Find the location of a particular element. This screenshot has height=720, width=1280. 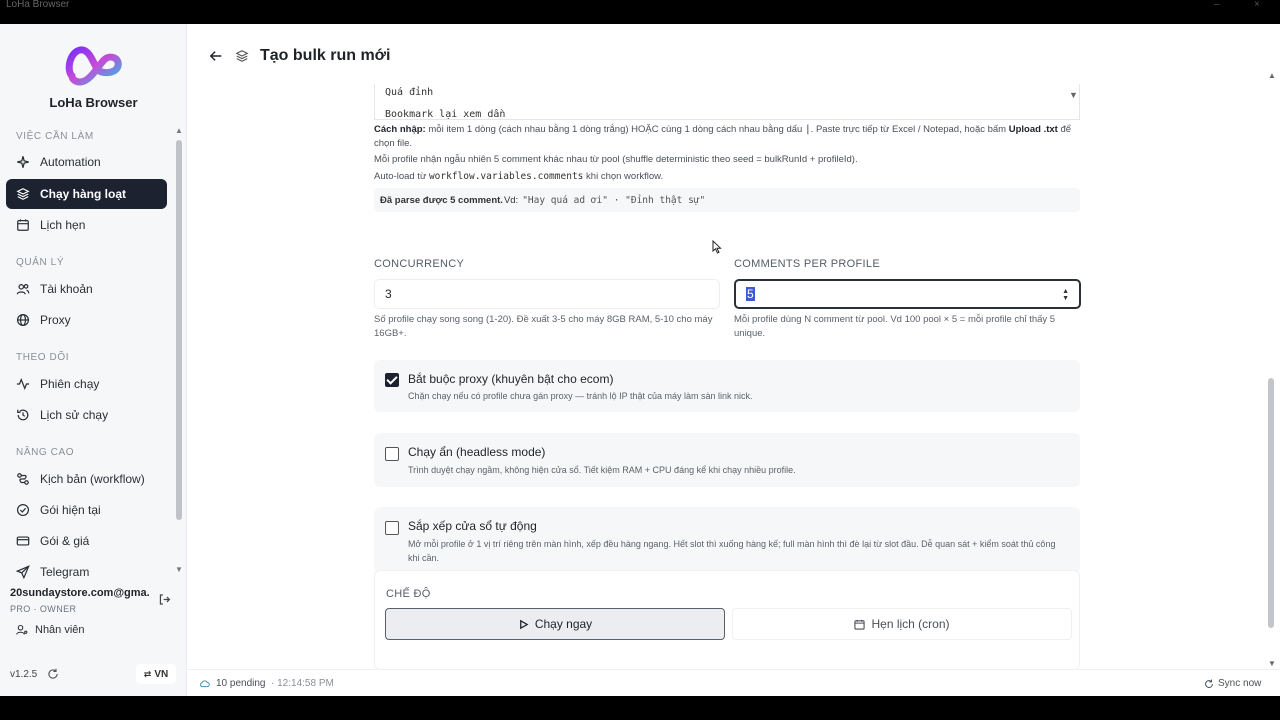

plan-badge: PRO · OWNER is located at coordinates (43, 609).